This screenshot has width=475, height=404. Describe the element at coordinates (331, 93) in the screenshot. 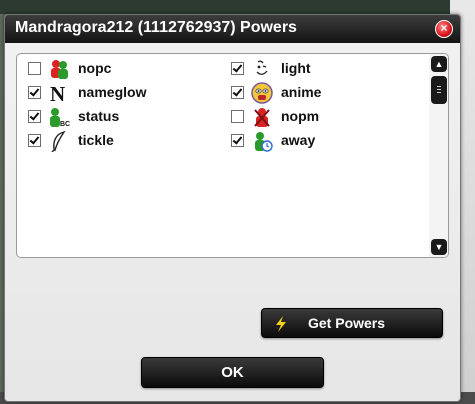

I see `power-item-anime: anime` at that location.